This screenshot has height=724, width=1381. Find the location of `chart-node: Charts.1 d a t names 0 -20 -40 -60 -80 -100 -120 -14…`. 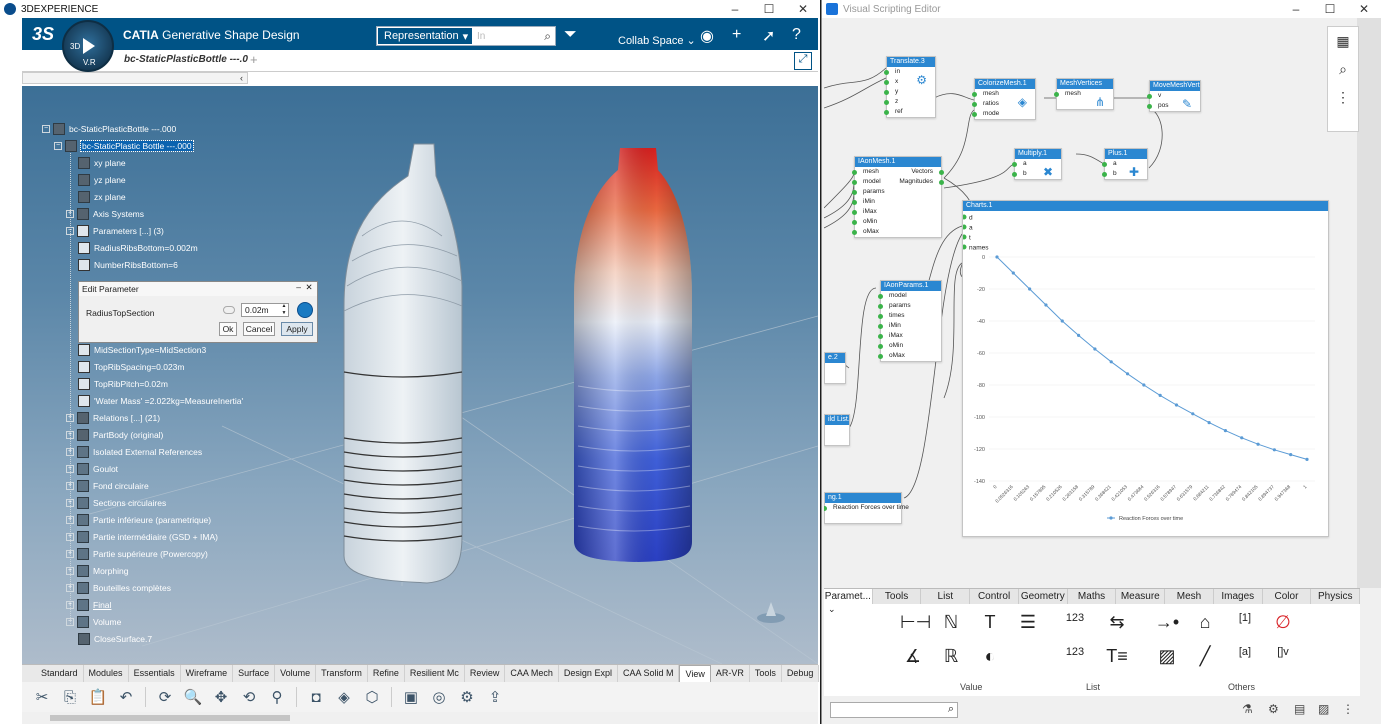

chart-node: Charts.1 d a t names 0 -20 -40 -60 -80 -100 -120 -14… is located at coordinates (1145, 368).